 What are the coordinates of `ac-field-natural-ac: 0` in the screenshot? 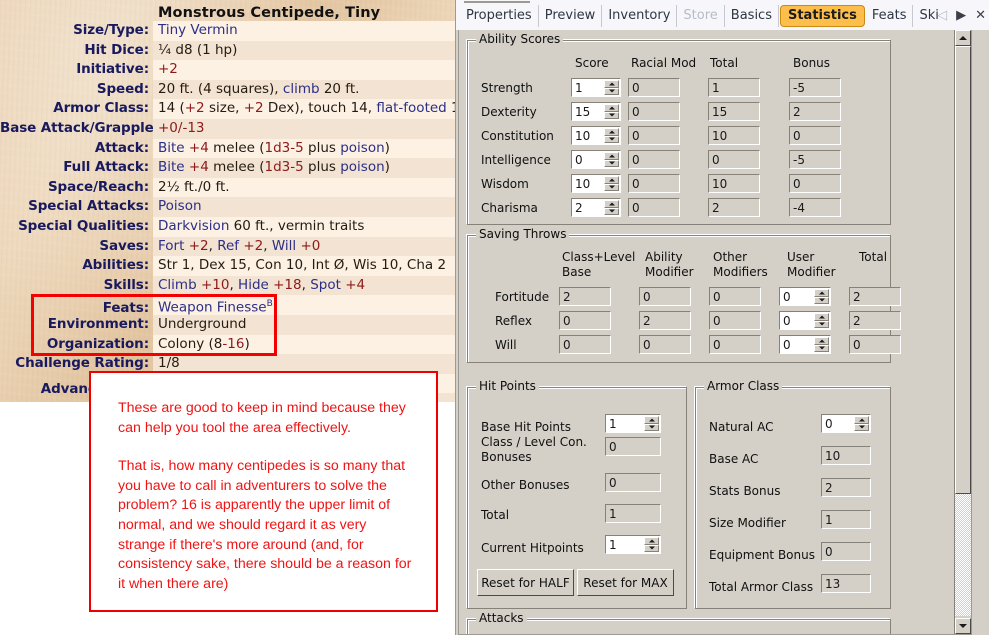 It's located at (846, 423).